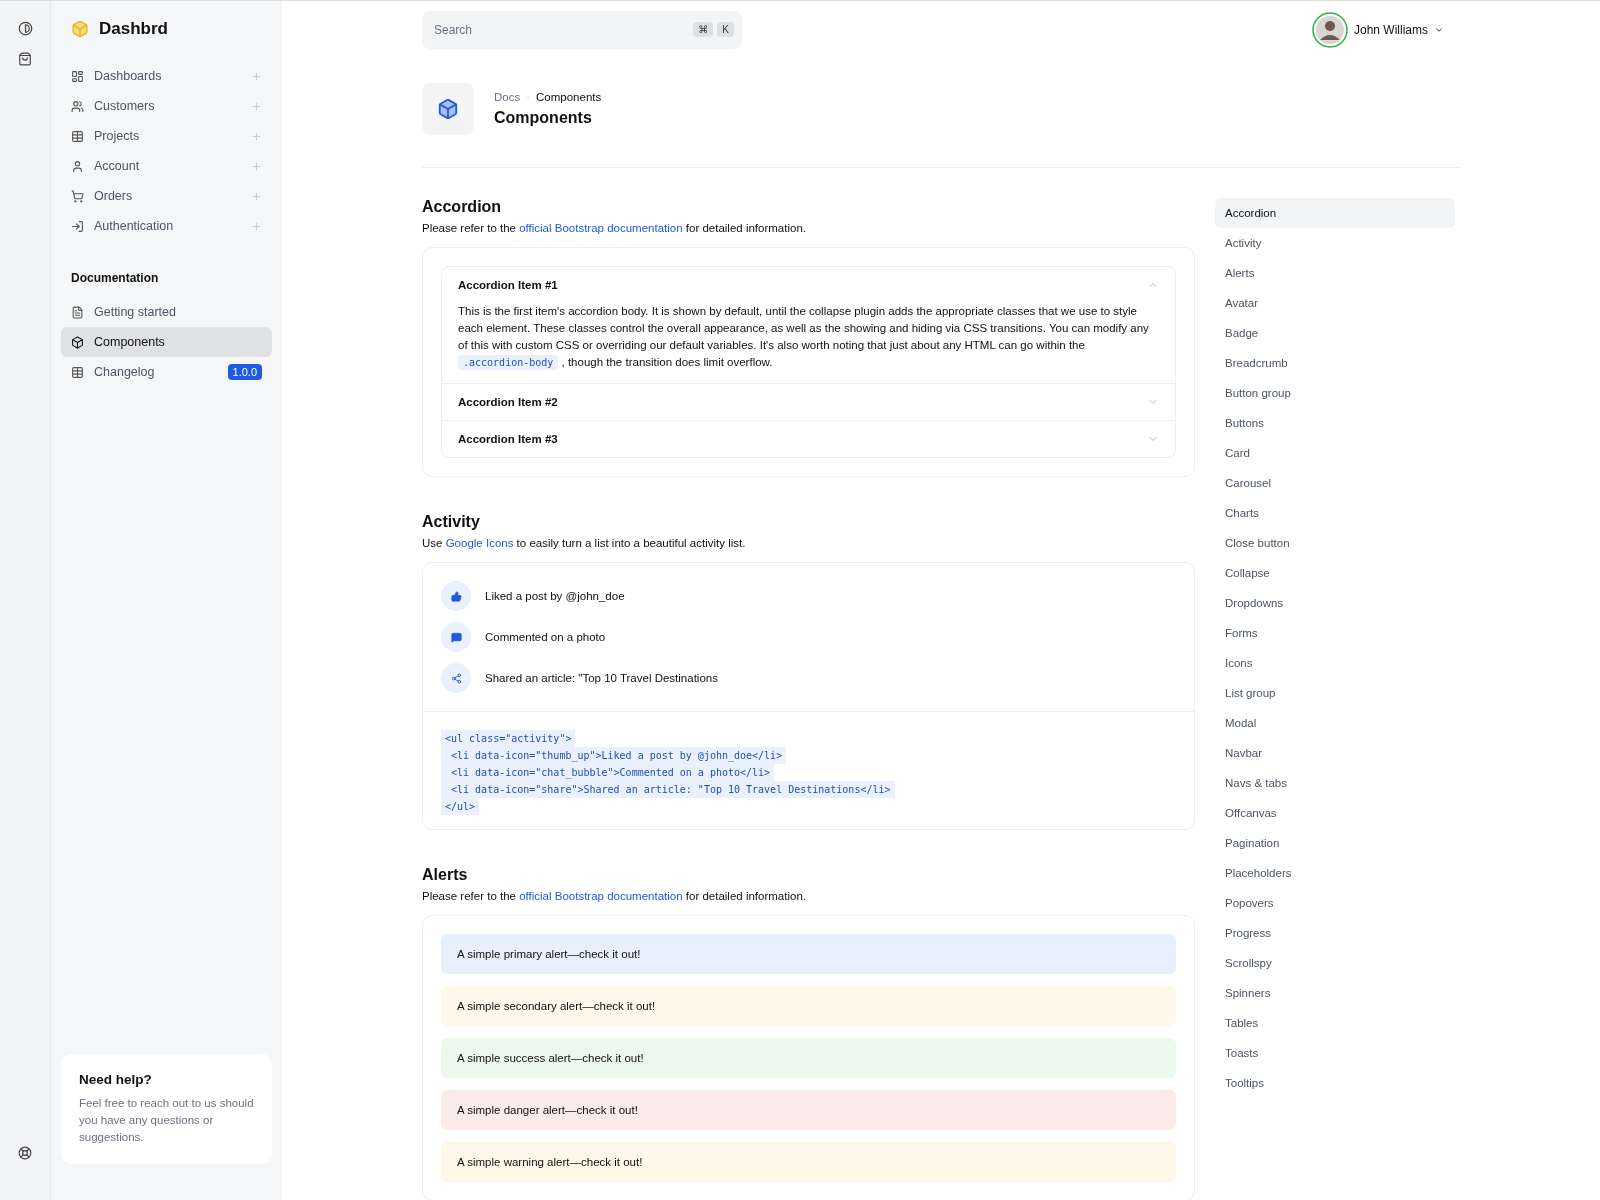 This screenshot has height=1200, width=1600. What do you see at coordinates (166, 312) in the screenshot?
I see `nav-item: Getting started` at bounding box center [166, 312].